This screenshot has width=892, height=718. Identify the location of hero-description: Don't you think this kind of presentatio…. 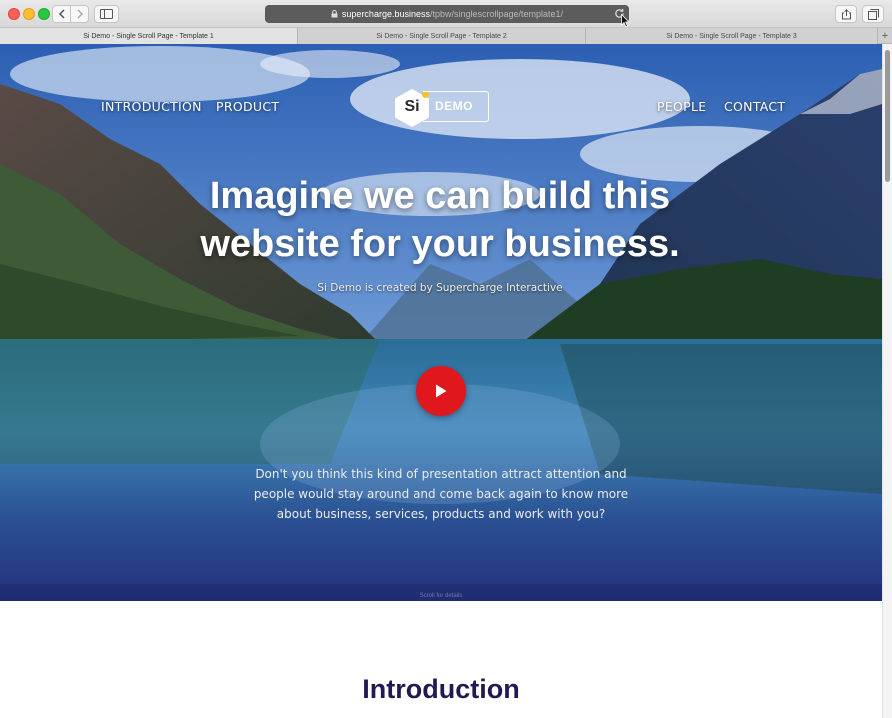
(441, 494).